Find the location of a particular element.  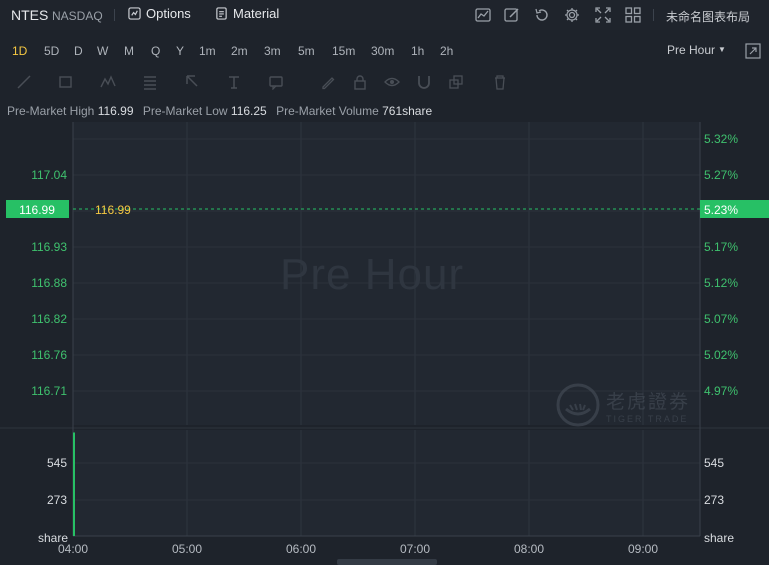

volume-bar is located at coordinates (74, 484).